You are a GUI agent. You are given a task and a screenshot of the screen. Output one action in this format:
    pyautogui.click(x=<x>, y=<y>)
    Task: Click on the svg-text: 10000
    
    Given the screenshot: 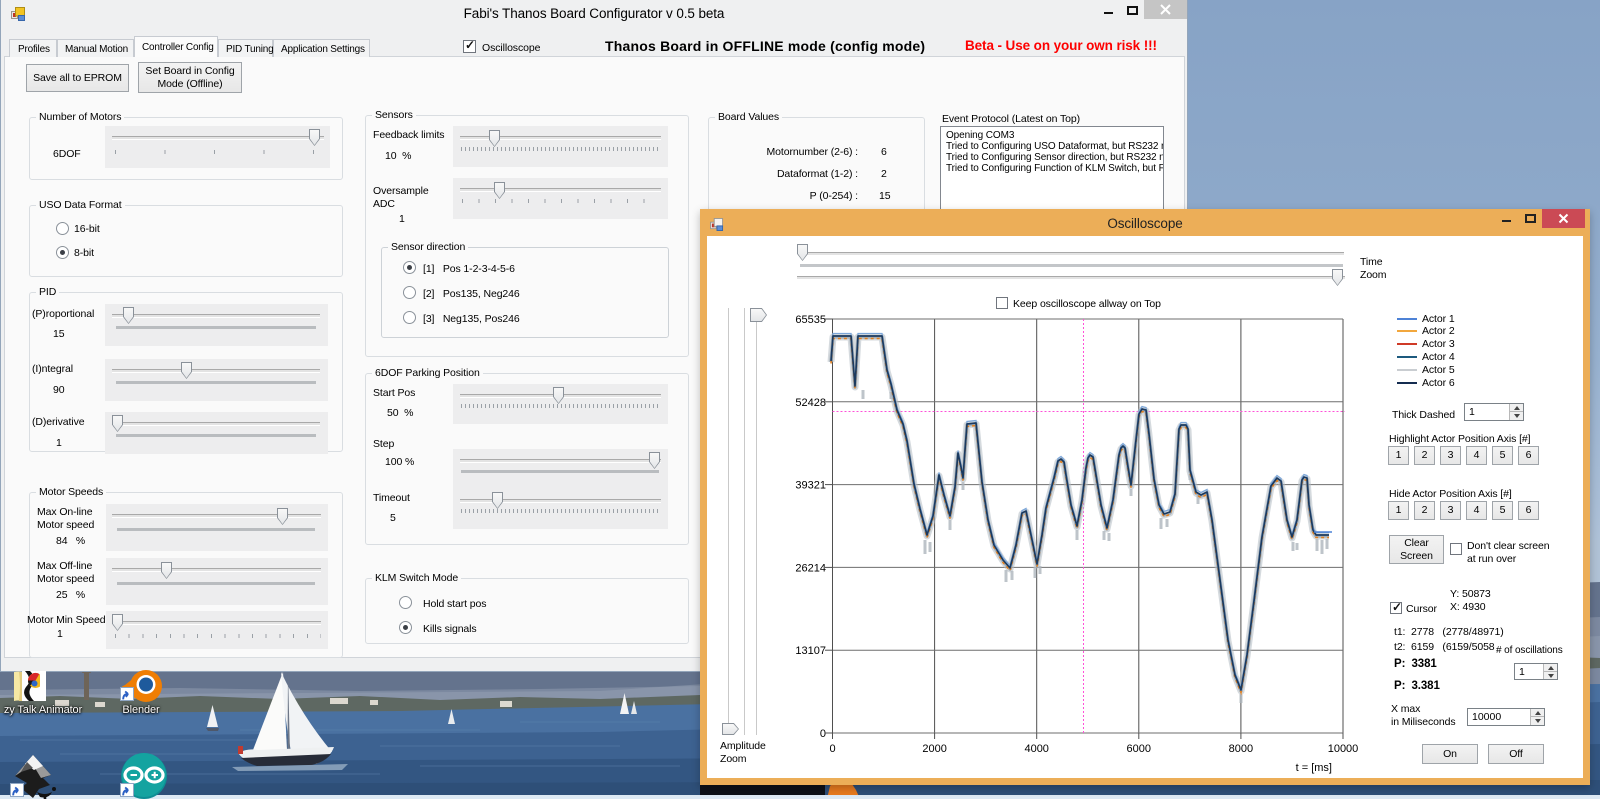 What is the action you would take?
    pyautogui.click(x=1343, y=749)
    